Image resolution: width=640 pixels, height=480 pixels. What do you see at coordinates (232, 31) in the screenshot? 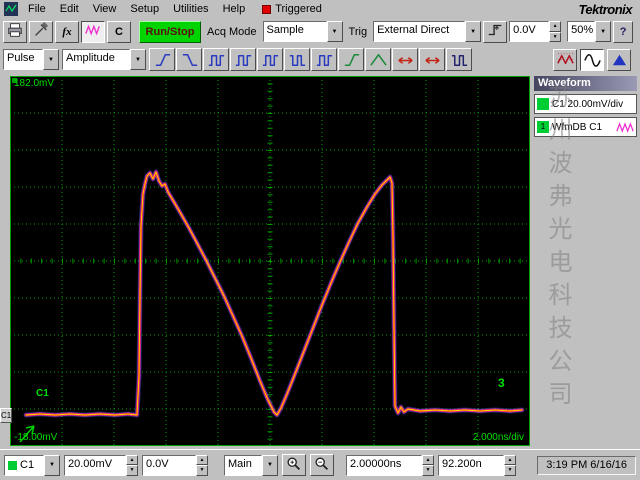
I see `acq-mode-label: Acq Mode` at bounding box center [232, 31].